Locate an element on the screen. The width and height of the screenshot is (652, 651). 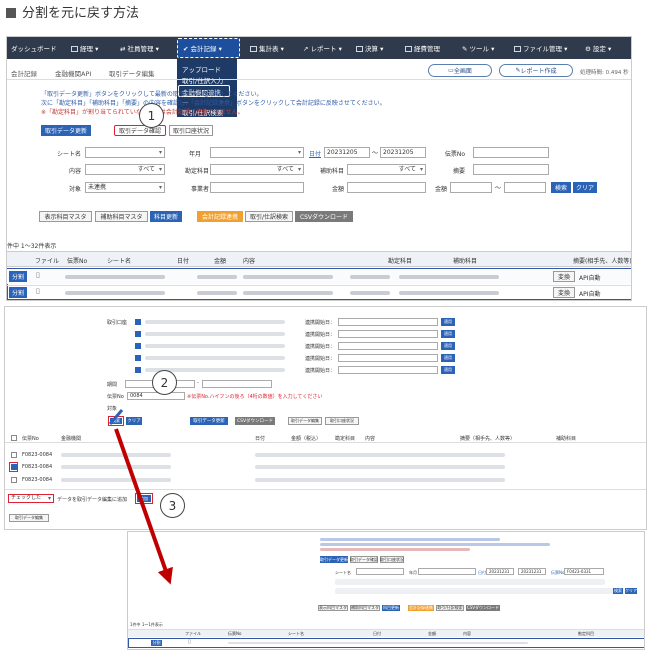
step-arrow-overlay is located at coordinates (140, 497).